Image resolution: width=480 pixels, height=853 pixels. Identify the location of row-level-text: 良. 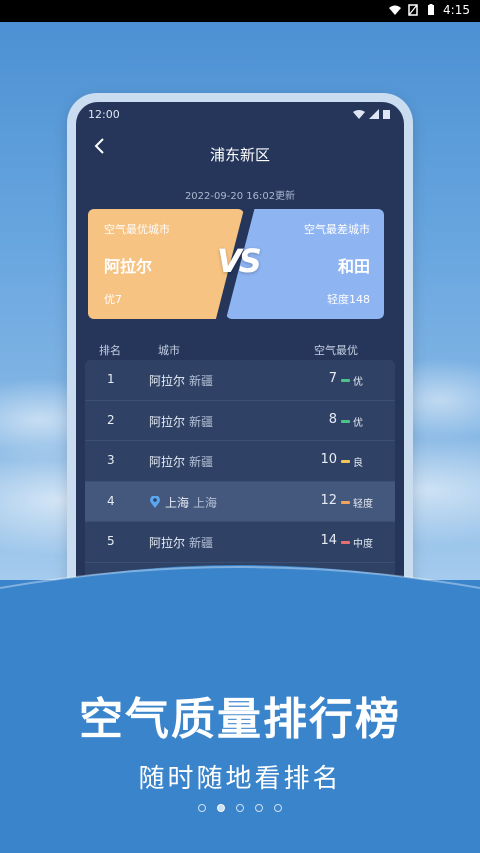
(358, 463).